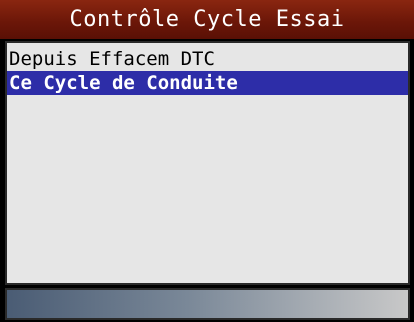 The image size is (414, 322). Describe the element at coordinates (207, 59) in the screenshot. I see `menu-item-since-dtc-clear: Depuis Effacem DTC` at that location.